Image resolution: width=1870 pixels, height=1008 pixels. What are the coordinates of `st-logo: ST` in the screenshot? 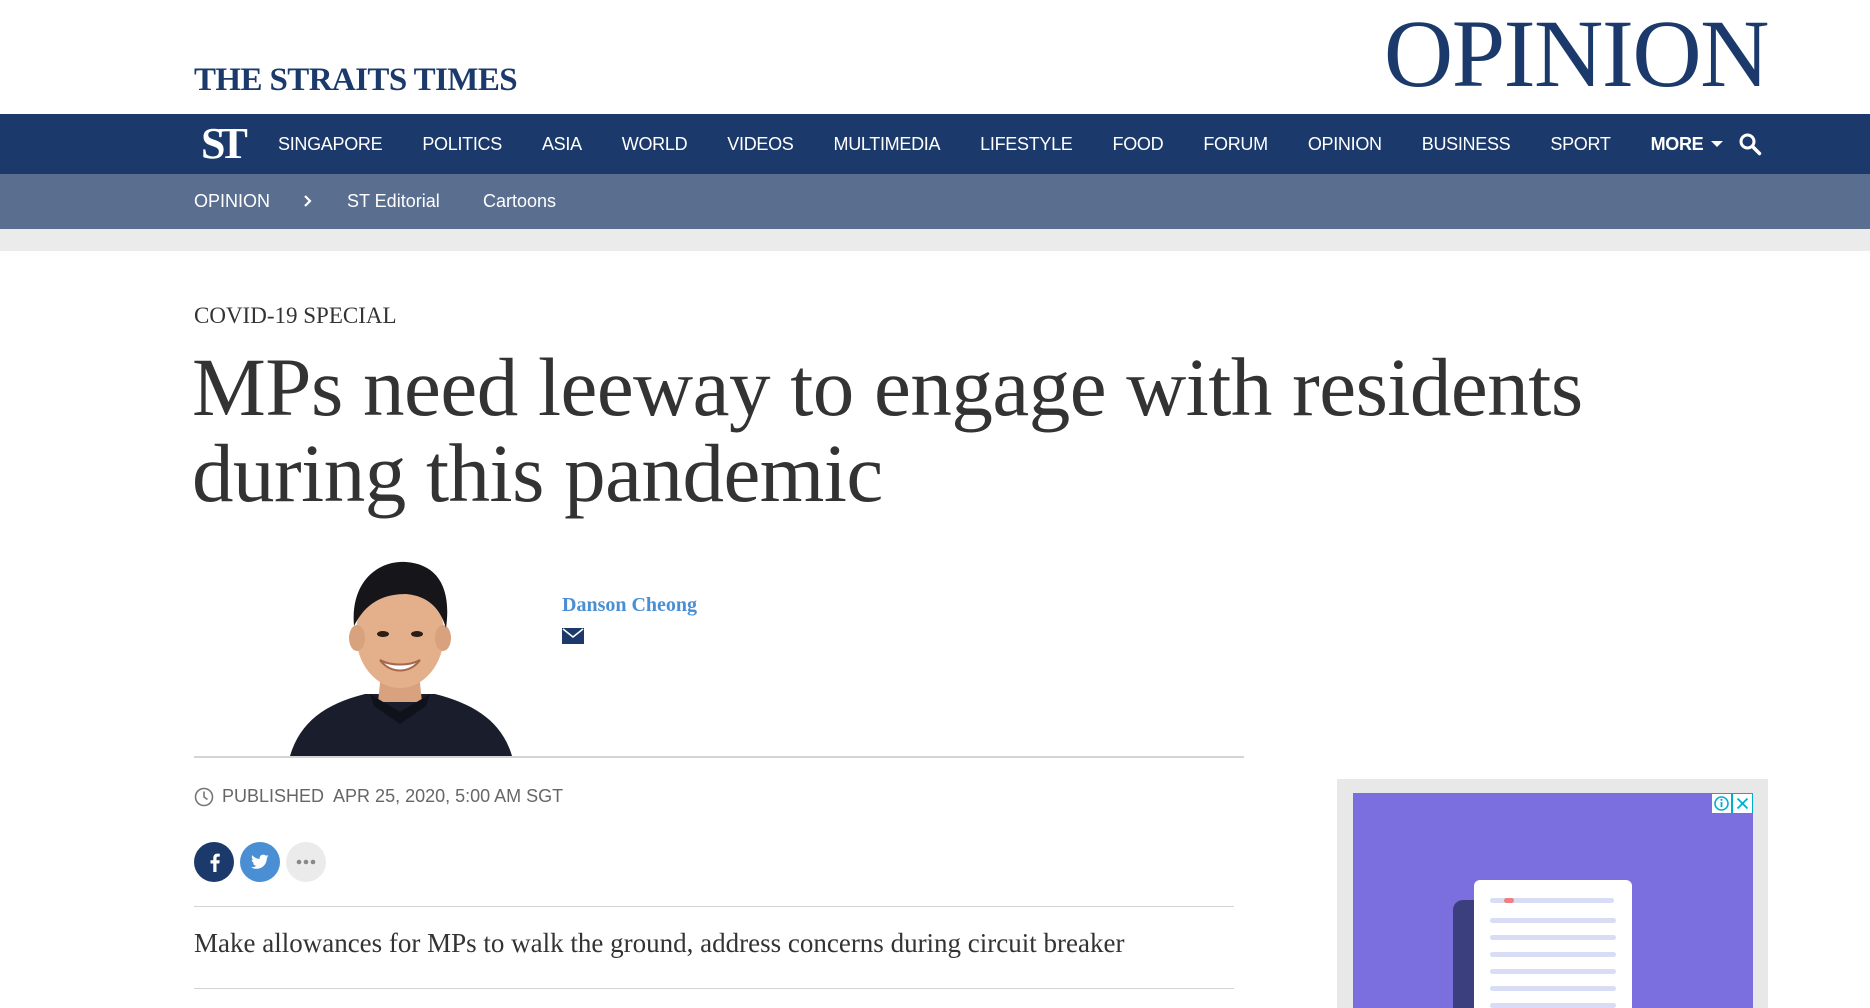 It's located at (224, 144).